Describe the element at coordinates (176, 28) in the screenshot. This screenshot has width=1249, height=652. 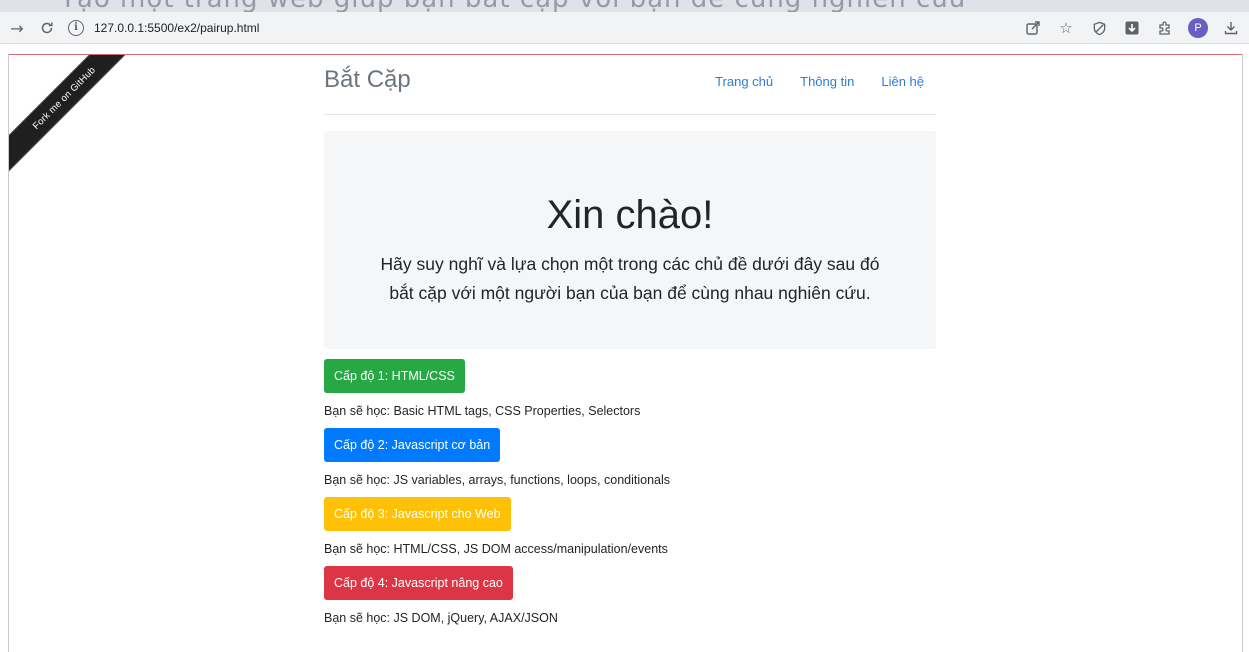
I see `address-url: 127.0.0.1:5500/ex2/pairup.html` at that location.